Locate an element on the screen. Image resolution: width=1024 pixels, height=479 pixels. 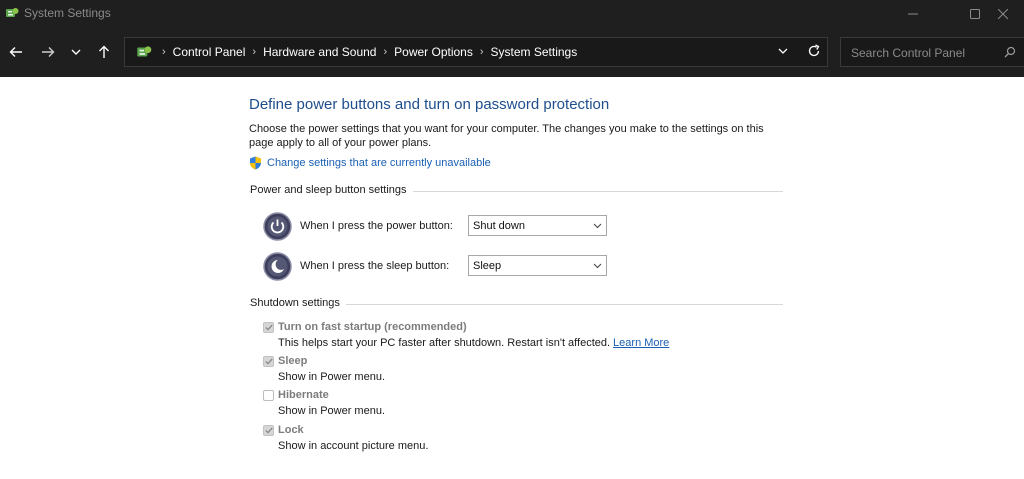
search-icon is located at coordinates (1010, 52).